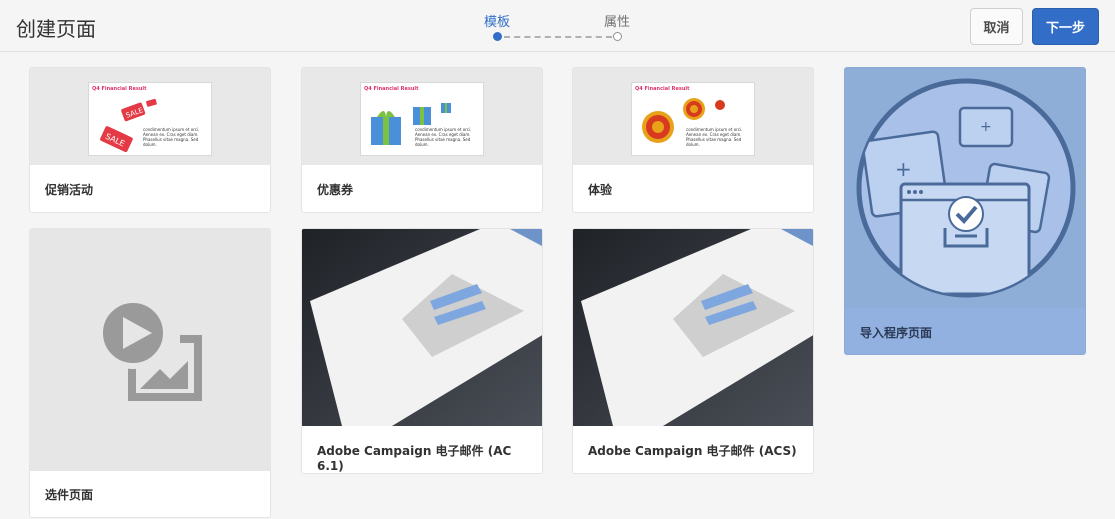  I want to click on template-card-offer-page: 选件页面, so click(150, 373).